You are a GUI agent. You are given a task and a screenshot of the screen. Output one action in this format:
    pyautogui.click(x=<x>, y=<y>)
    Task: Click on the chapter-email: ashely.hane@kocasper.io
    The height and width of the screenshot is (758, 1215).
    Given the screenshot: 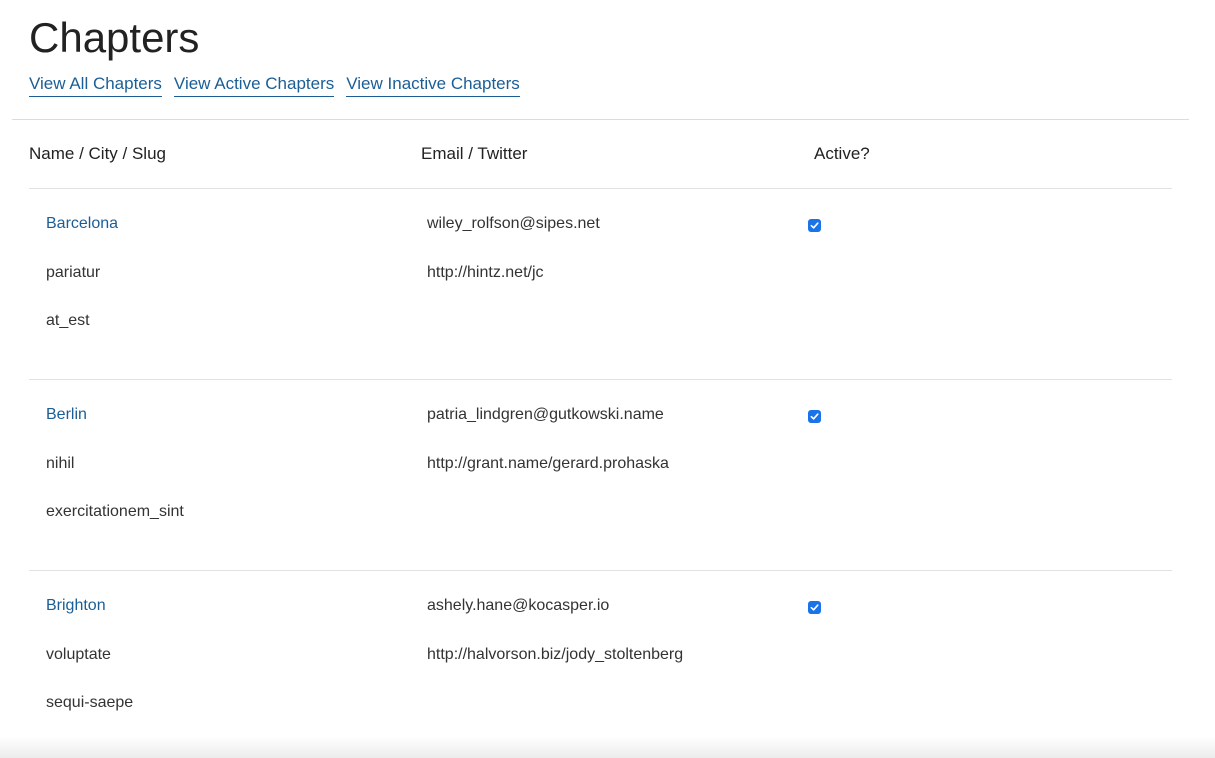 What is the action you would take?
    pyautogui.click(x=518, y=605)
    